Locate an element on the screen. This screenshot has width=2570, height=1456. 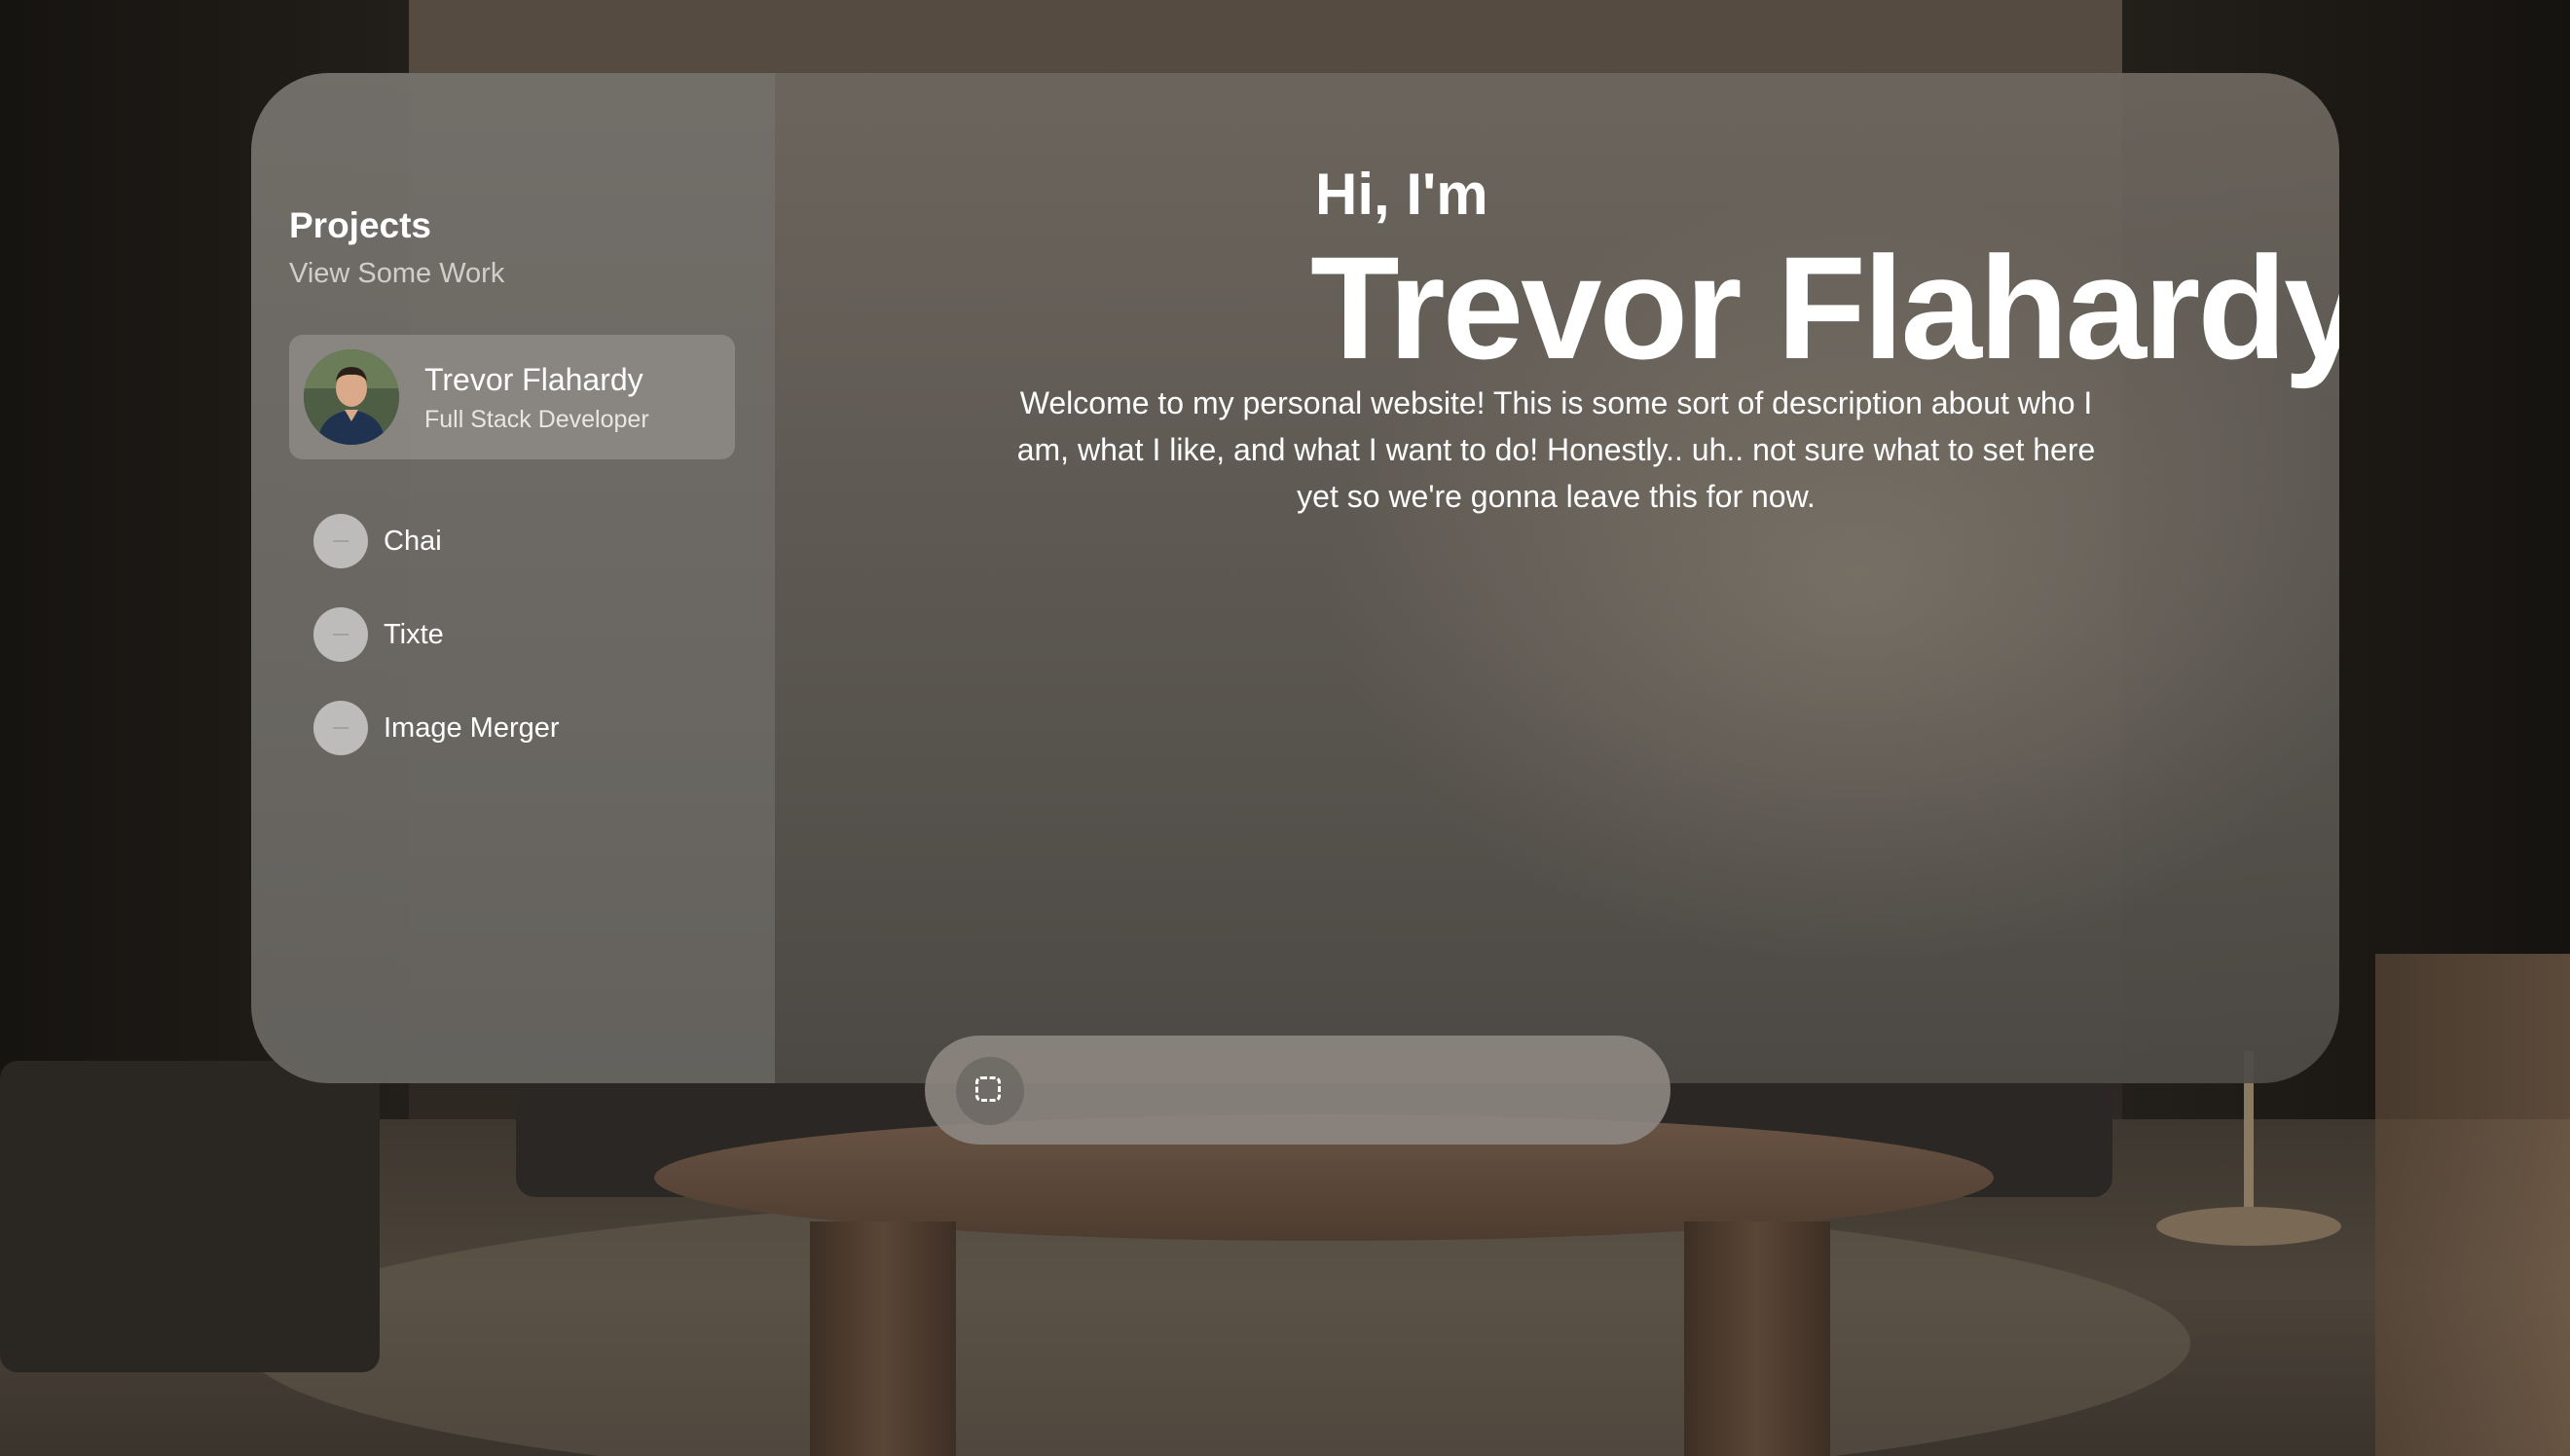
ceiling-beam is located at coordinates (1260, 36).